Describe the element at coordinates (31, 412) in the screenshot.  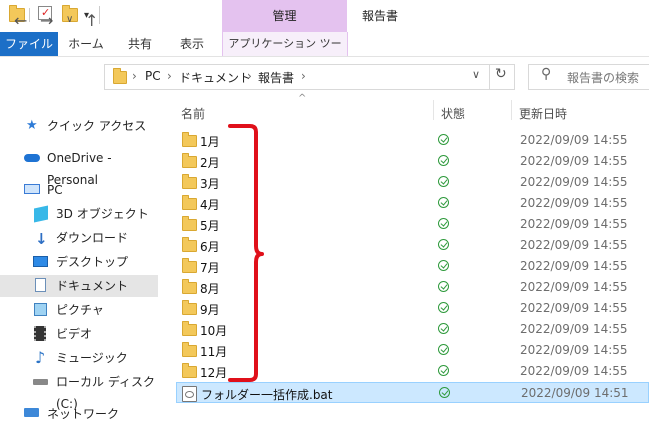
I see `network-icon` at that location.